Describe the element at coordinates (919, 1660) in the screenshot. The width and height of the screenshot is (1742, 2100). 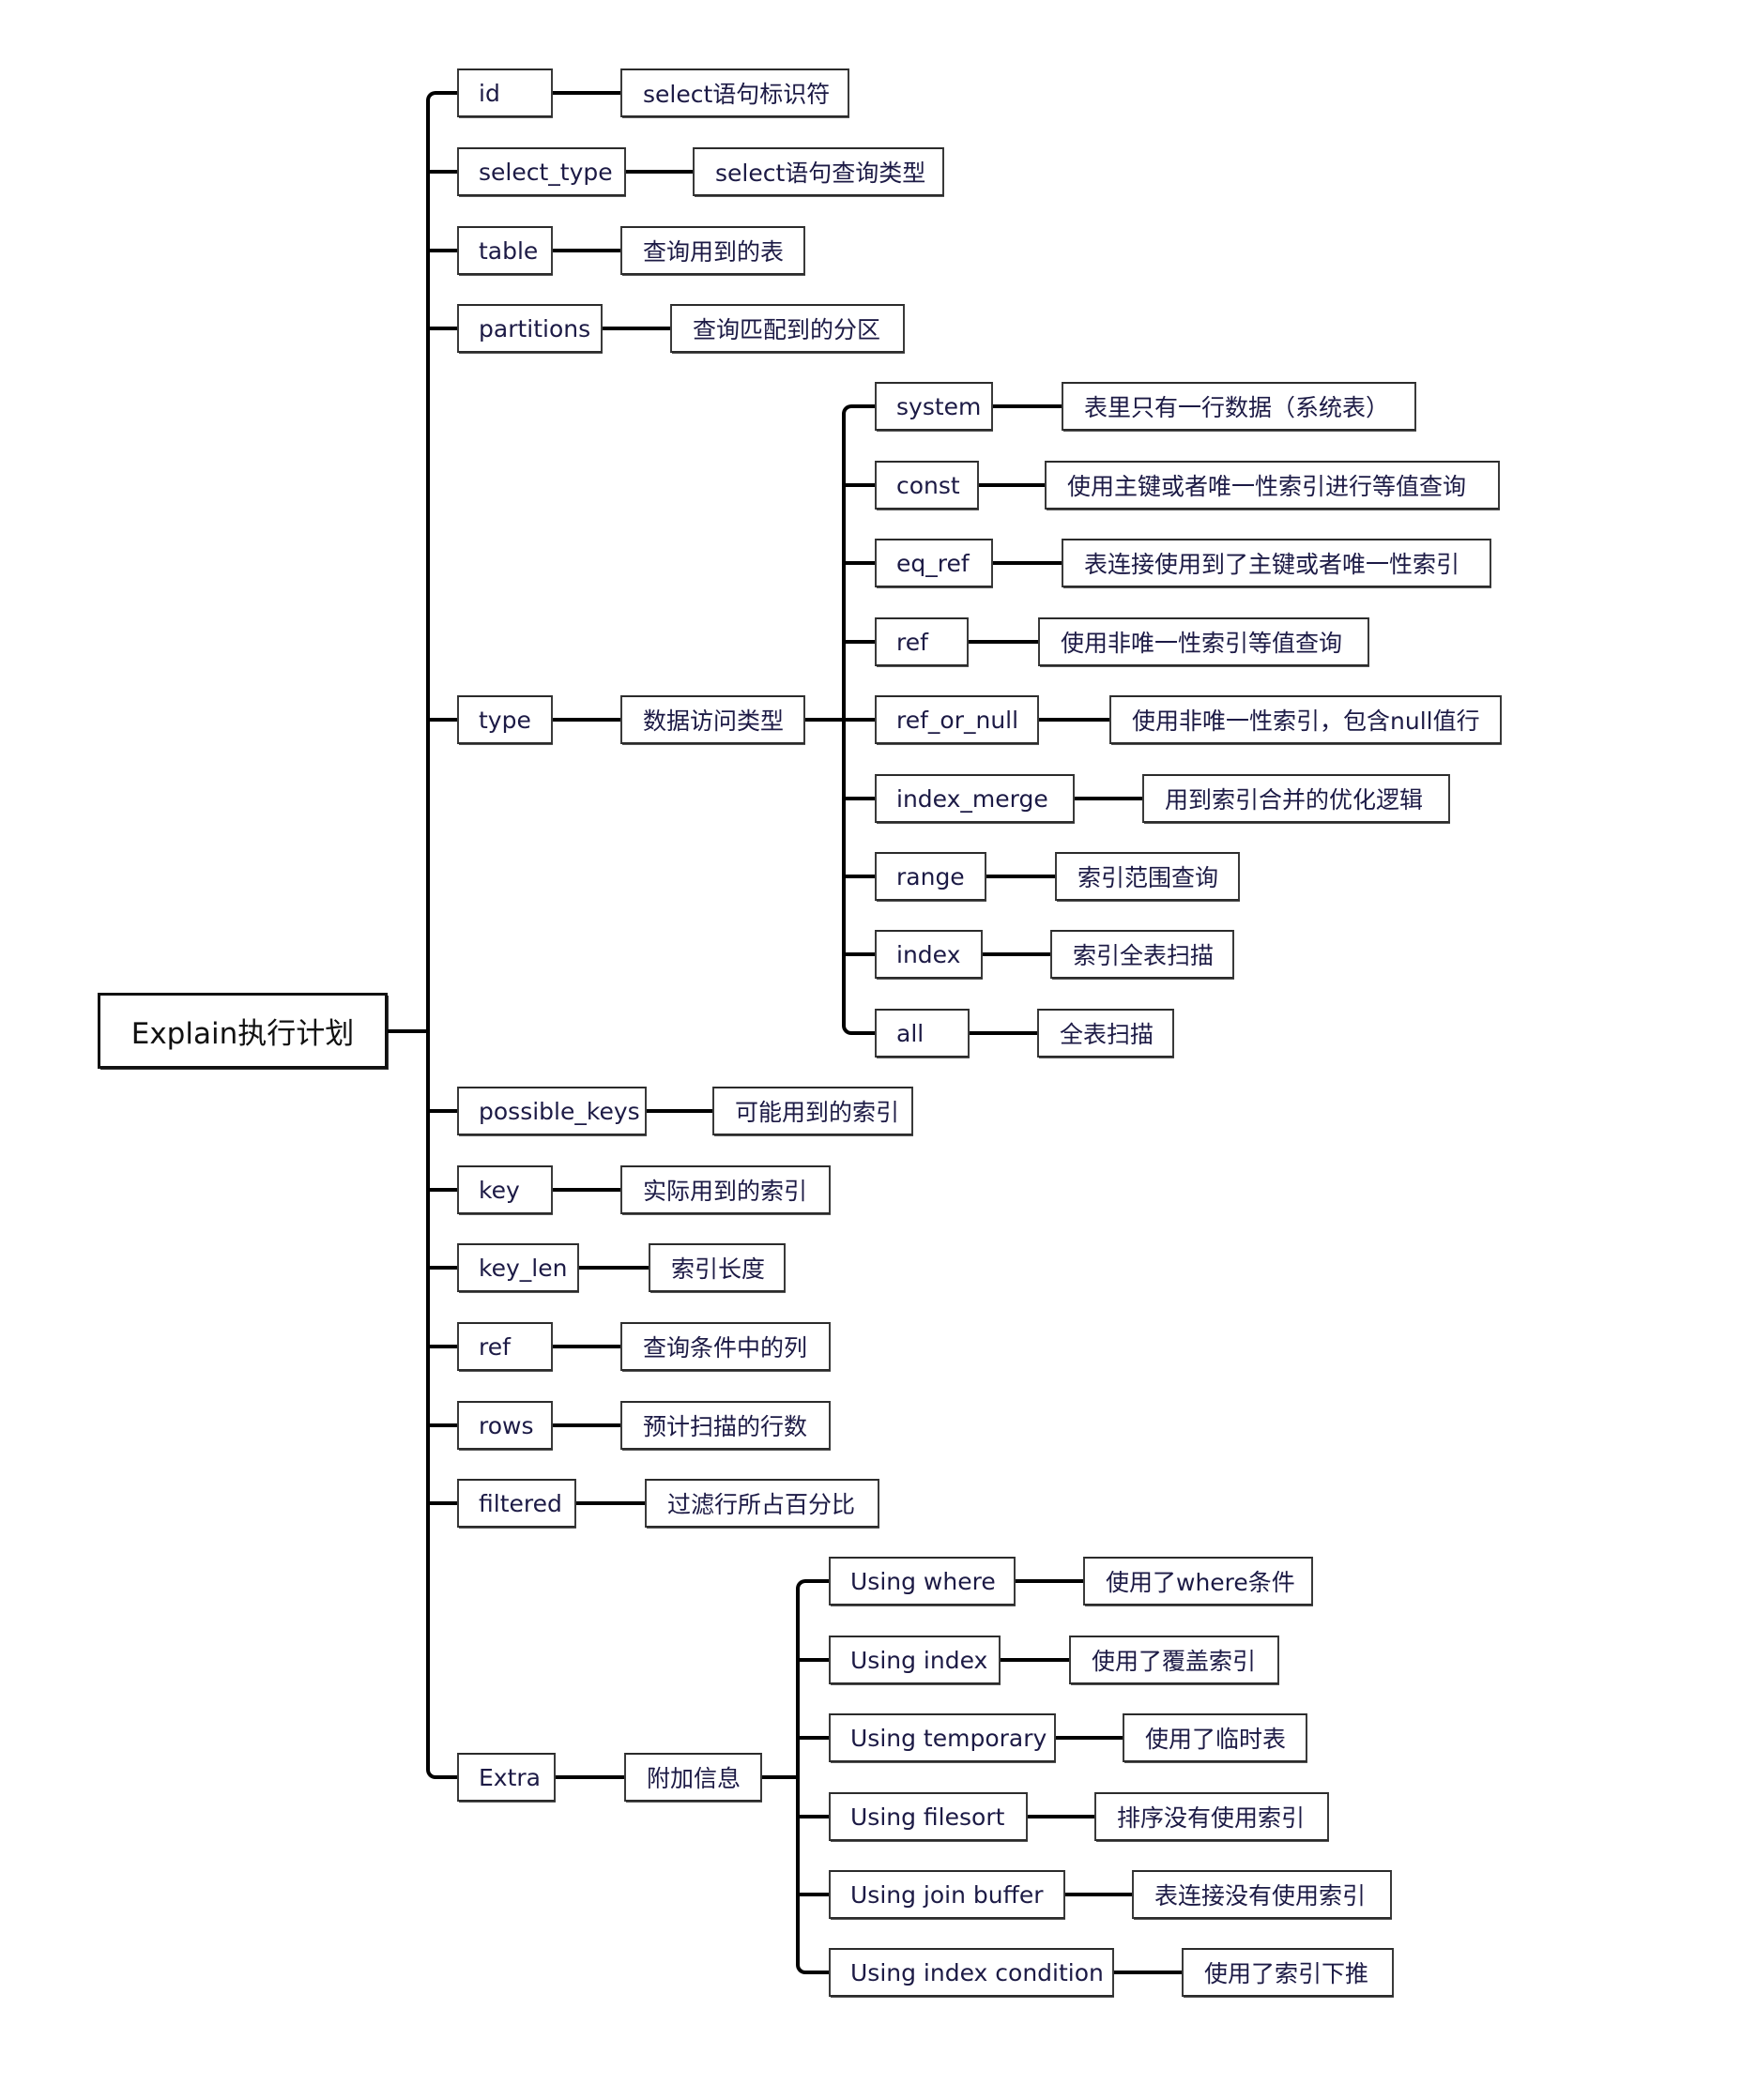
I see `field-extra-using-index-node-label: Using index` at that location.